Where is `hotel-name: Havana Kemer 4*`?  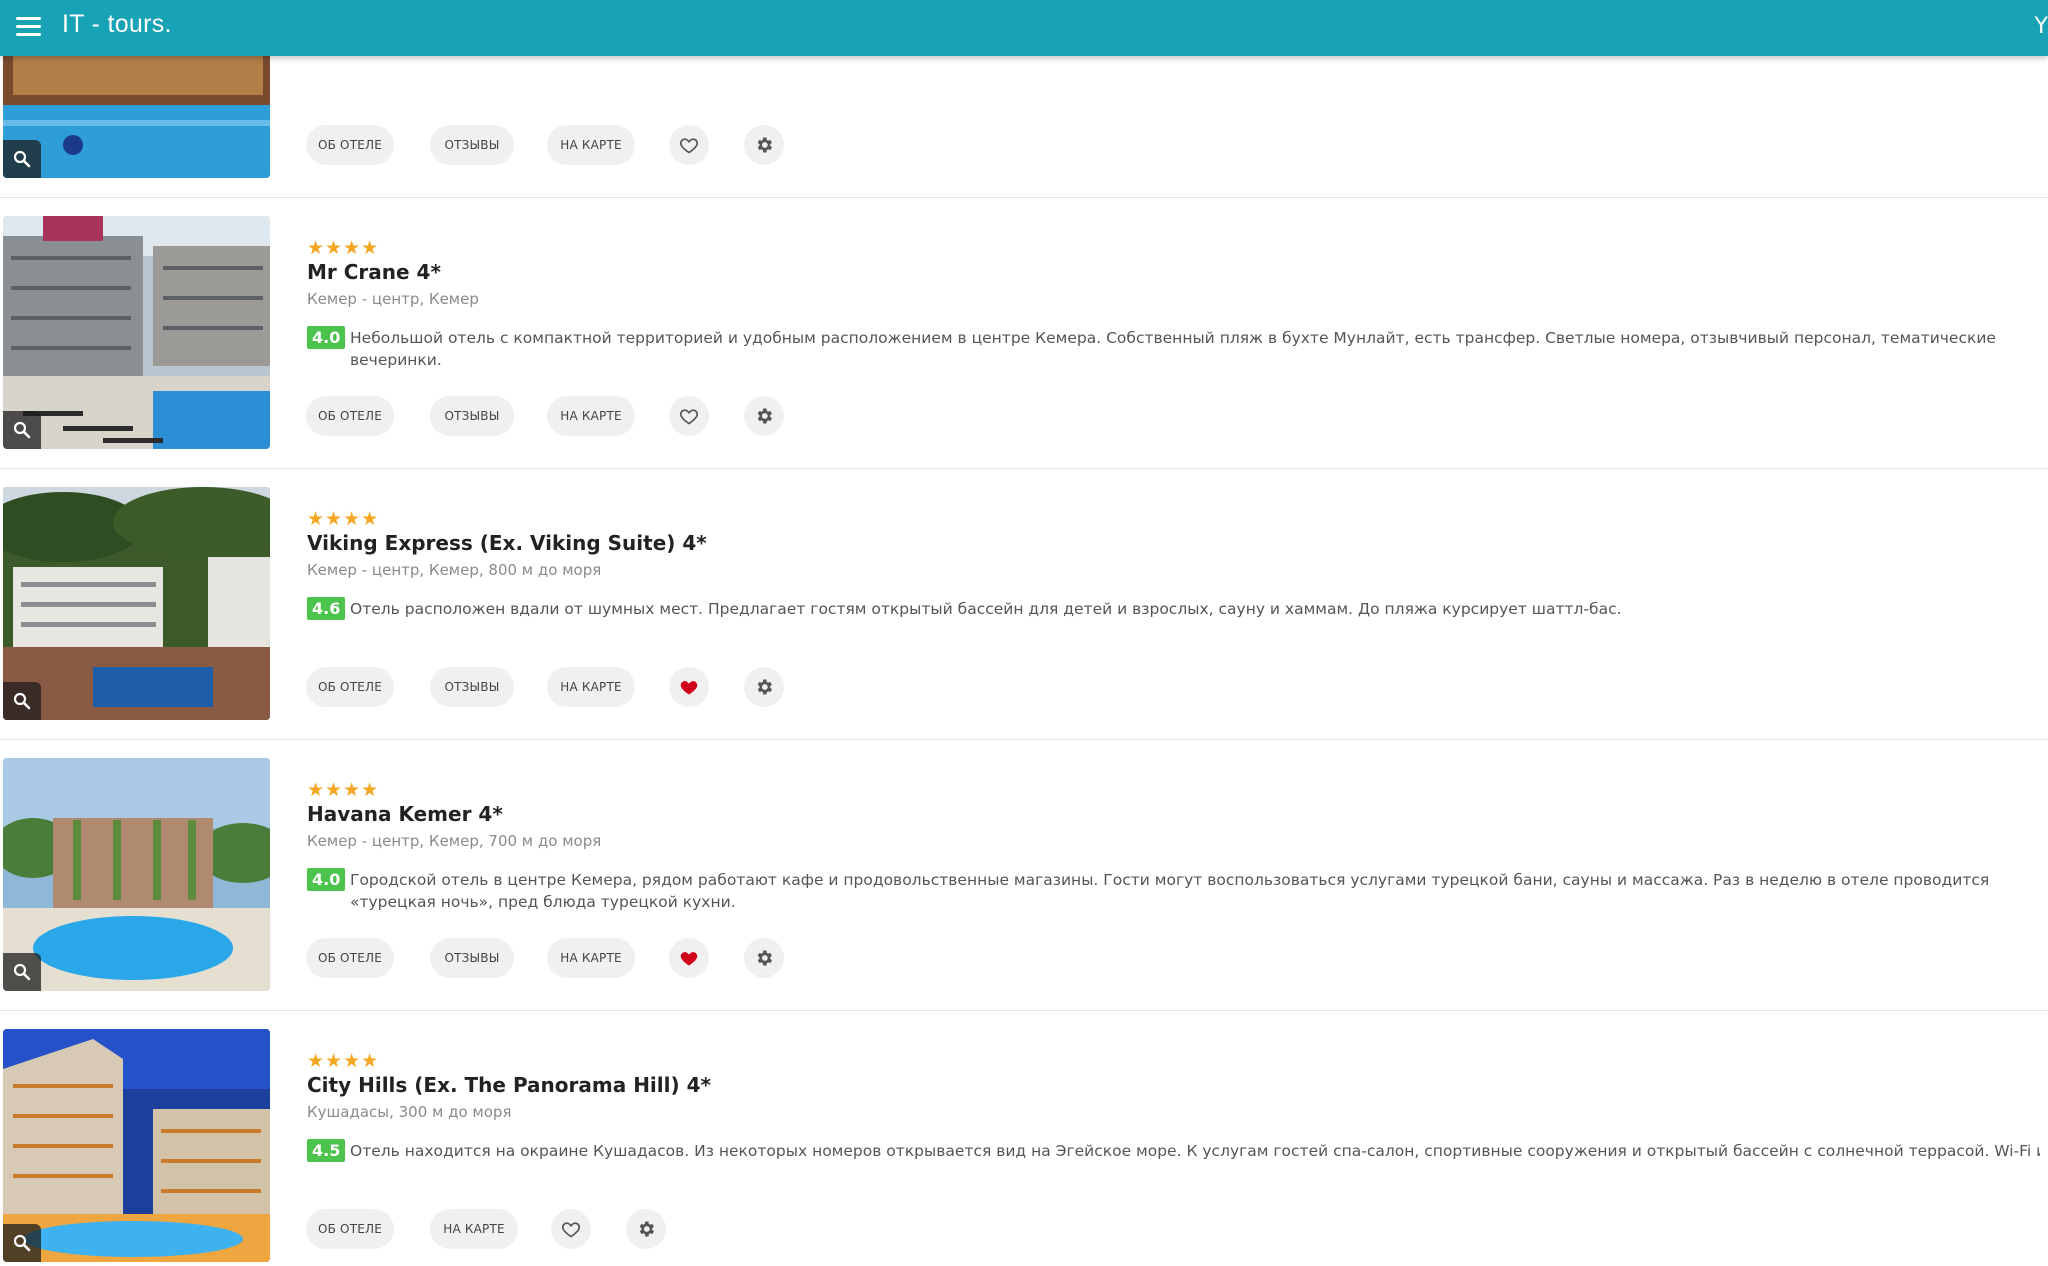 hotel-name: Havana Kemer 4* is located at coordinates (405, 814).